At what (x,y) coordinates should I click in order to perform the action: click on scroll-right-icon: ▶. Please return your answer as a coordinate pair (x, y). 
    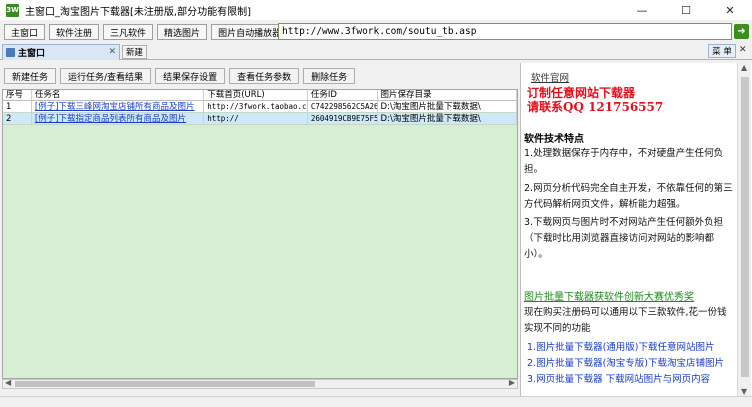
    Looking at the image, I should click on (512, 382).